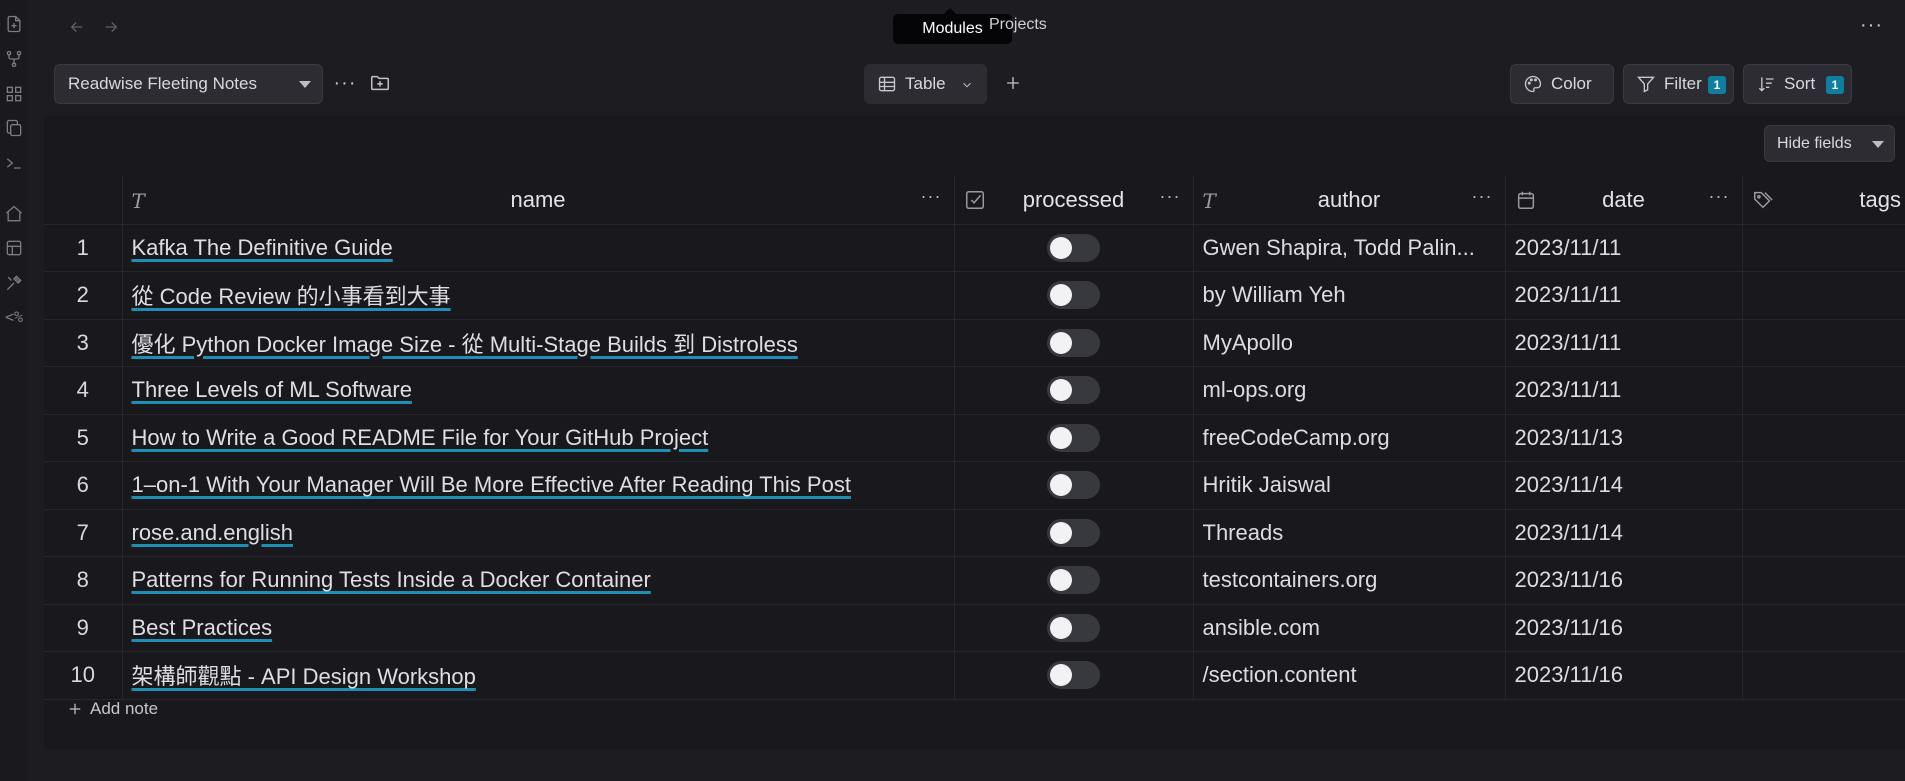  I want to click on hide-fields-button: Hide fields, so click(1829, 143).